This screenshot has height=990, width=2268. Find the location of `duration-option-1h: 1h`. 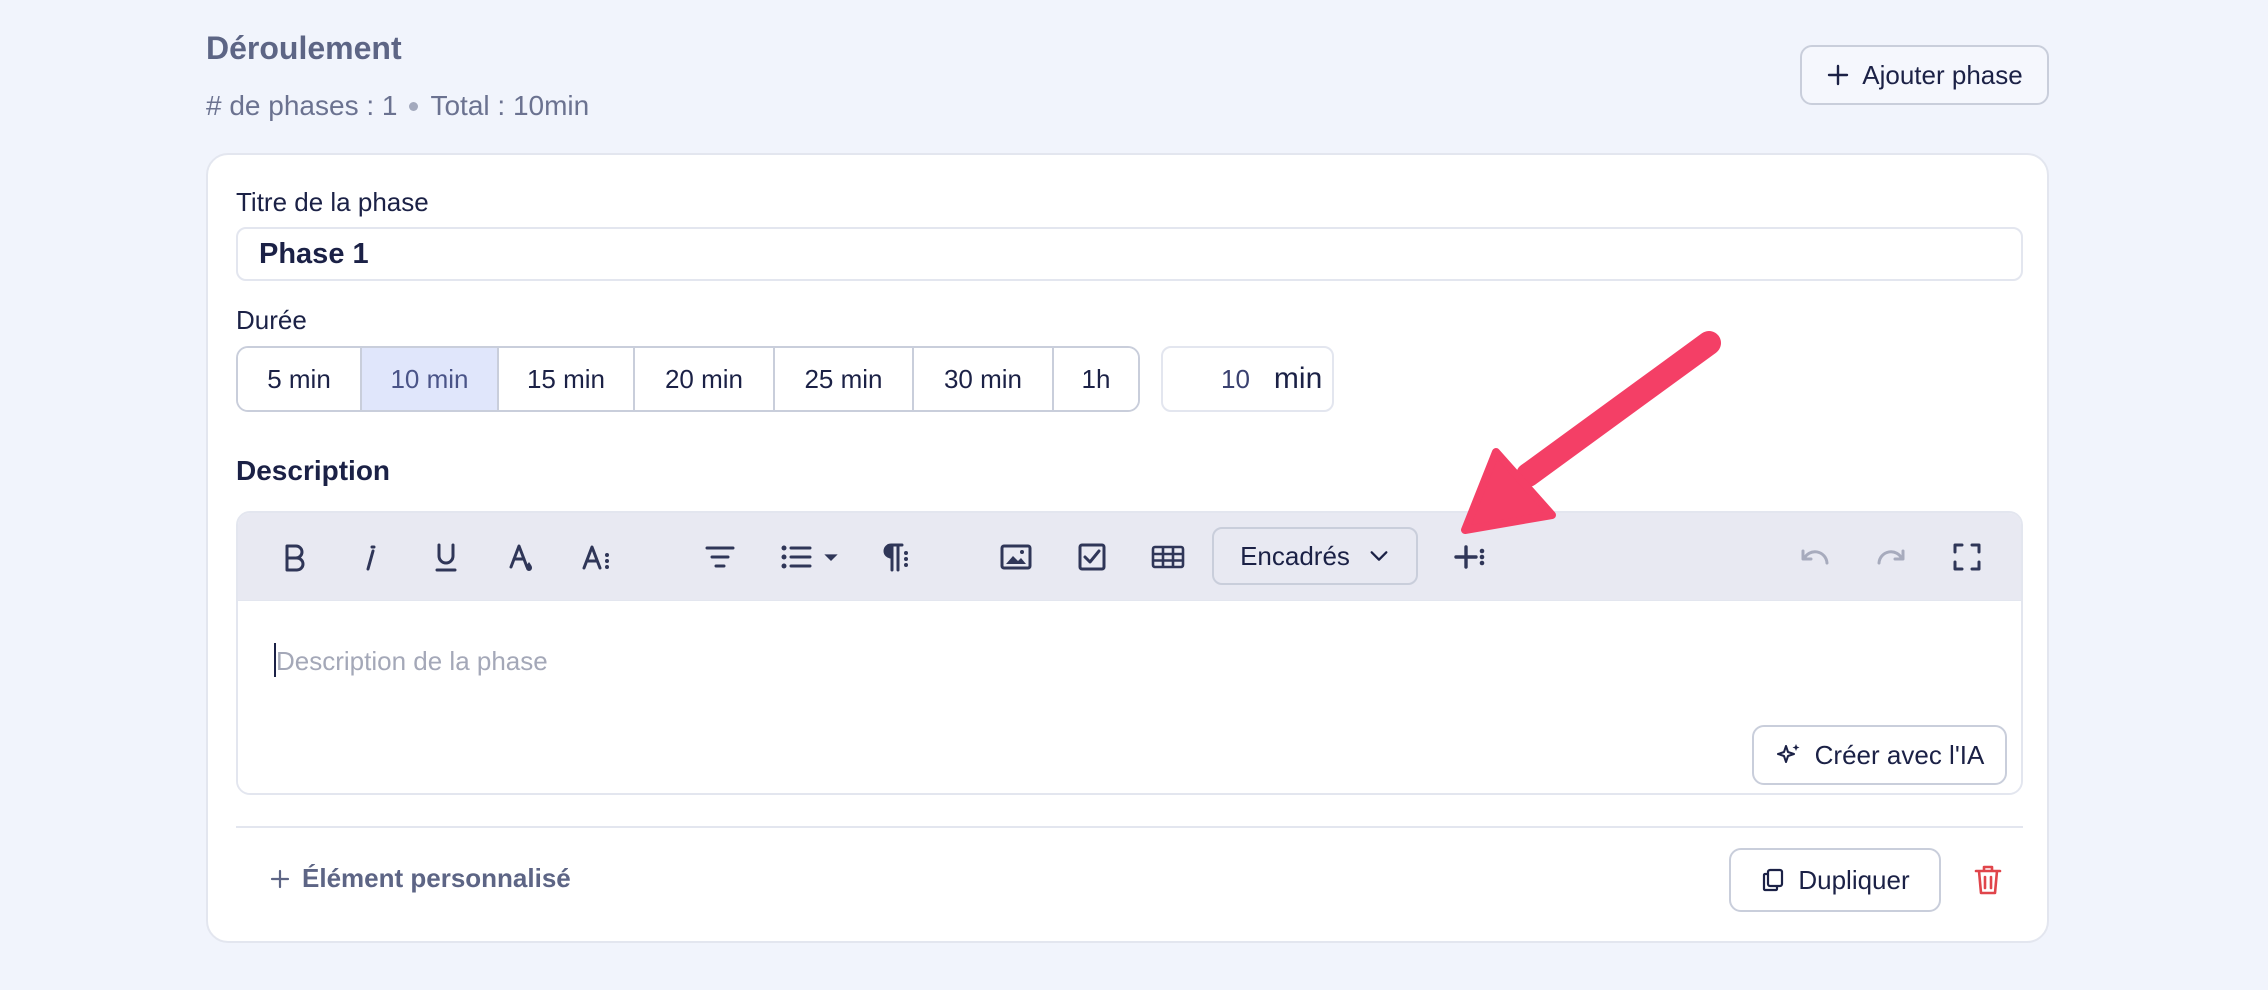

duration-option-1h: 1h is located at coordinates (1096, 379).